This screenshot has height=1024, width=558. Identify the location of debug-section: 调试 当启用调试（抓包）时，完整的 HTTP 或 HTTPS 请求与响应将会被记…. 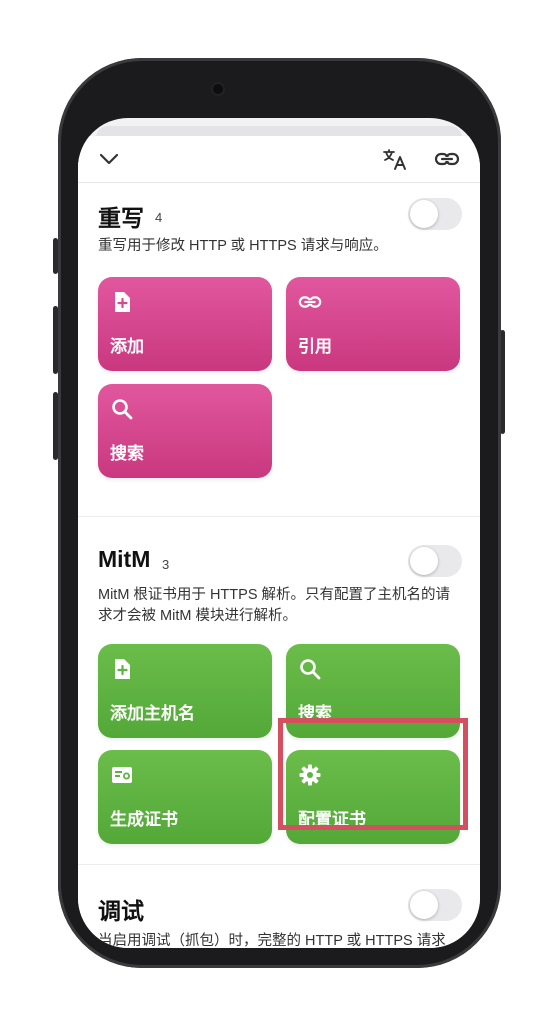
(279, 913).